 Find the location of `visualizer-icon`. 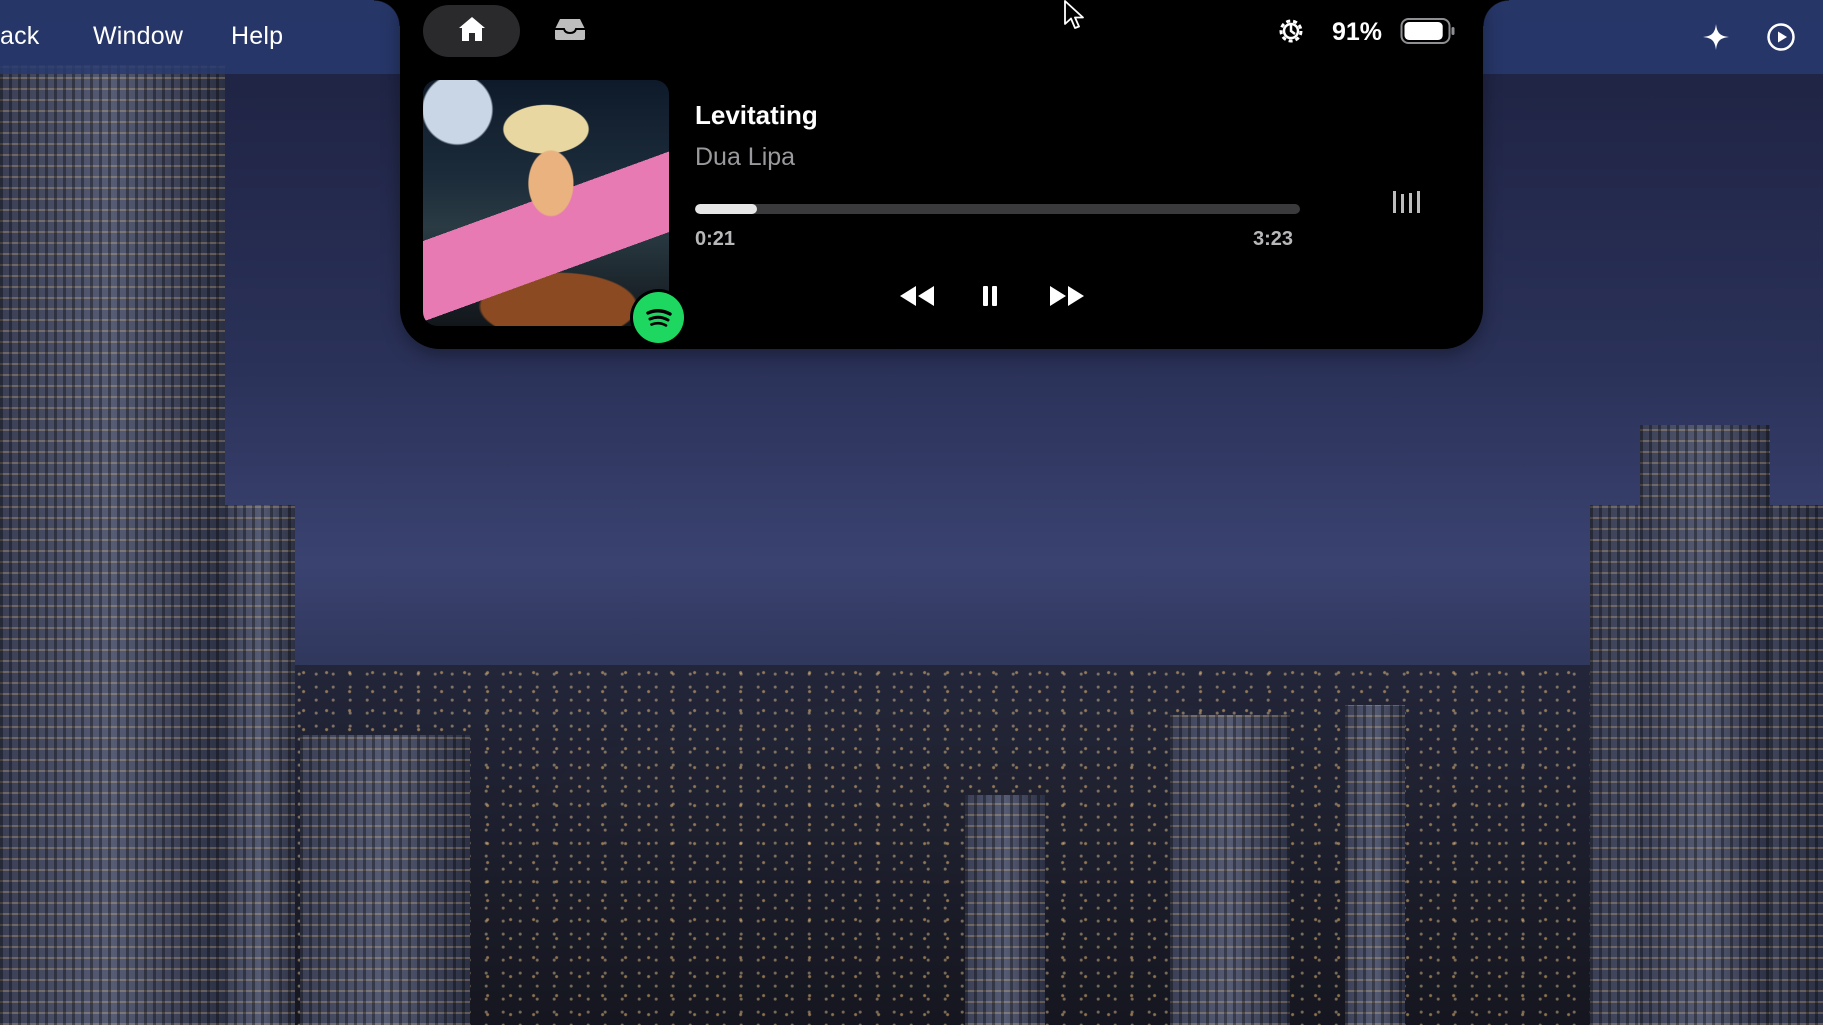

visualizer-icon is located at coordinates (1408, 202).